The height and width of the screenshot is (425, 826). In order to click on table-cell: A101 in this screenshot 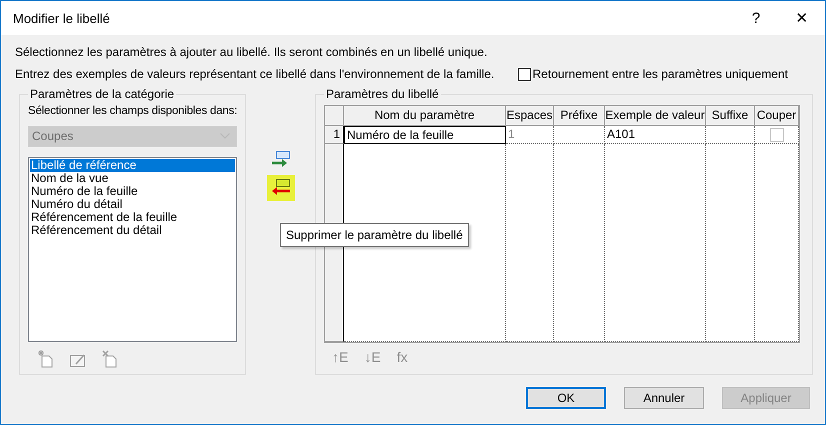, I will do `click(655, 135)`.